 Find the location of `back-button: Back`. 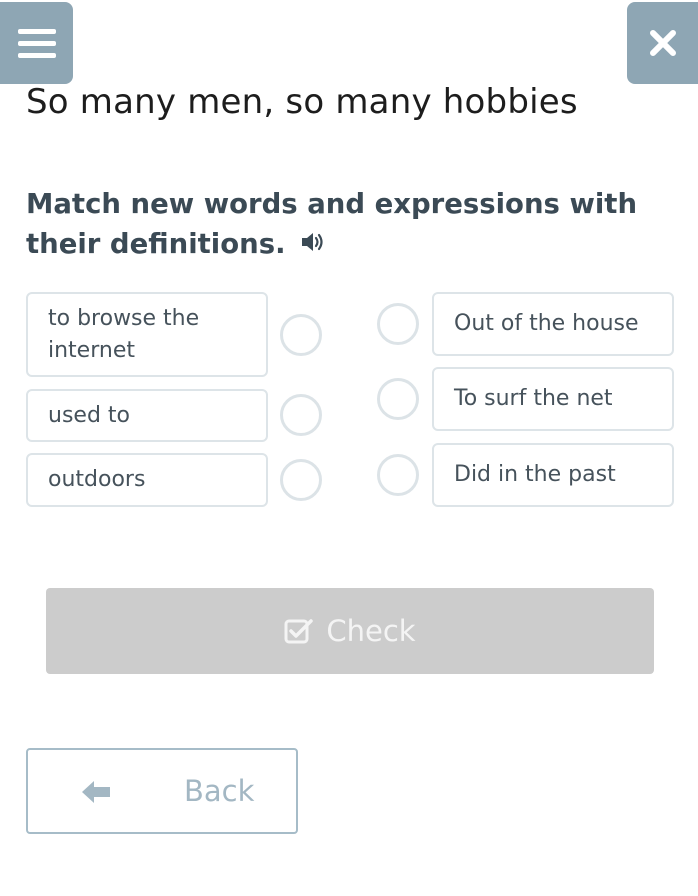

back-button: Back is located at coordinates (162, 791).